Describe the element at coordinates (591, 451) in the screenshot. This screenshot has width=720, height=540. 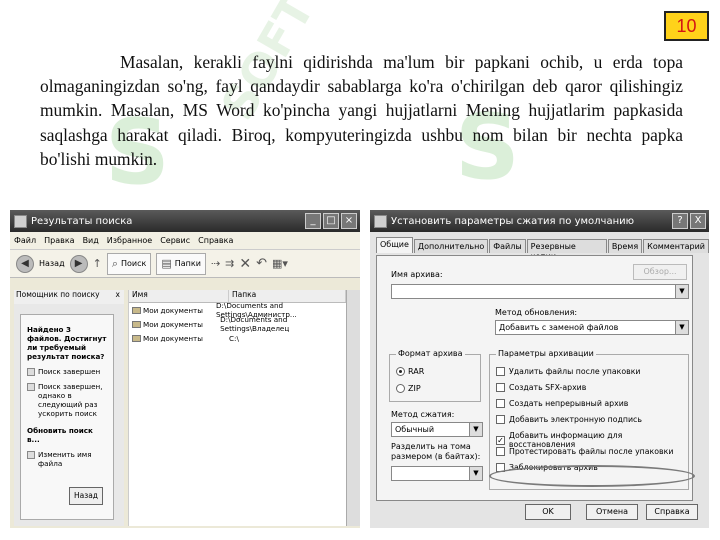
I see `option-label: Протестировать файлы после упаковки` at that location.